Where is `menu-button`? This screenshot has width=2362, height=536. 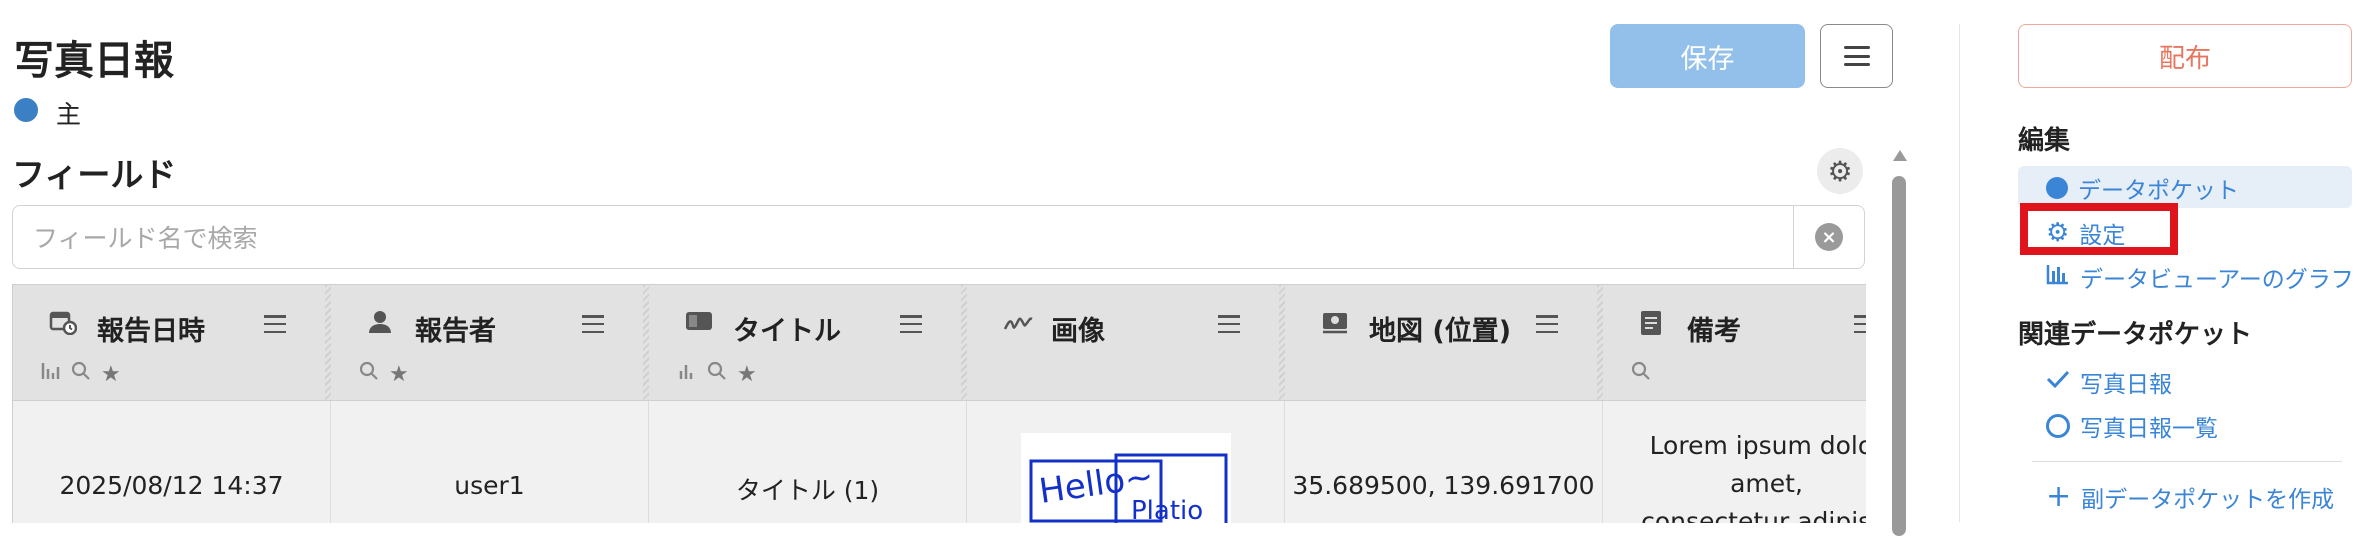 menu-button is located at coordinates (1856, 56).